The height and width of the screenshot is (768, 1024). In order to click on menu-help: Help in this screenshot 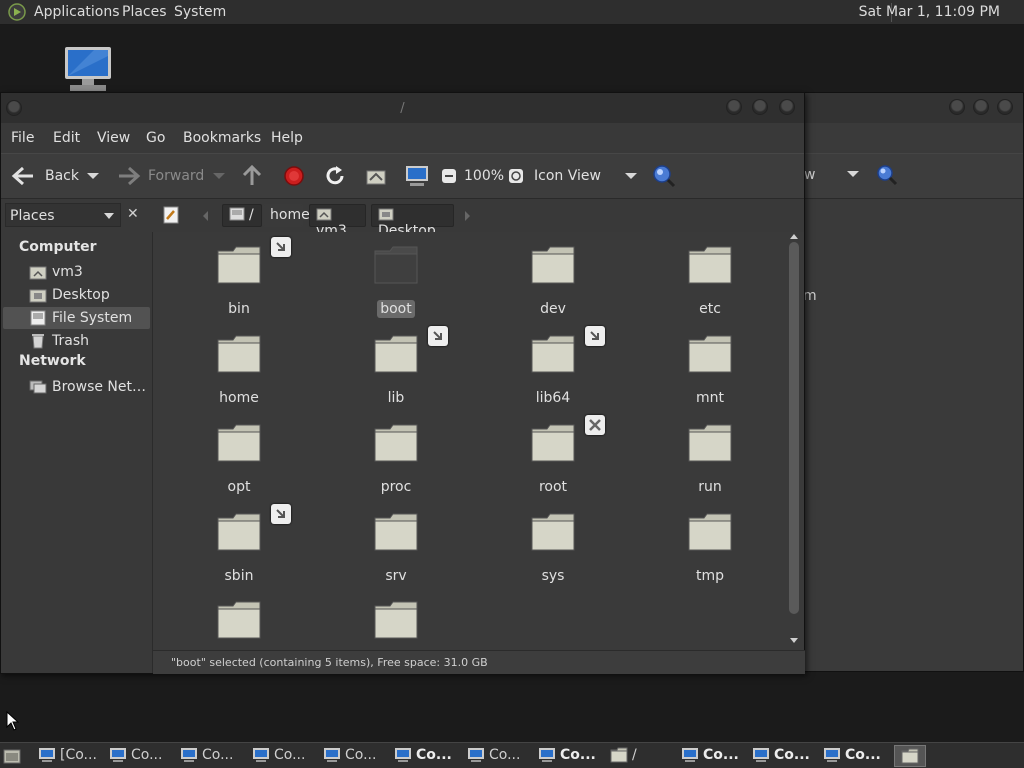, I will do `click(287, 138)`.